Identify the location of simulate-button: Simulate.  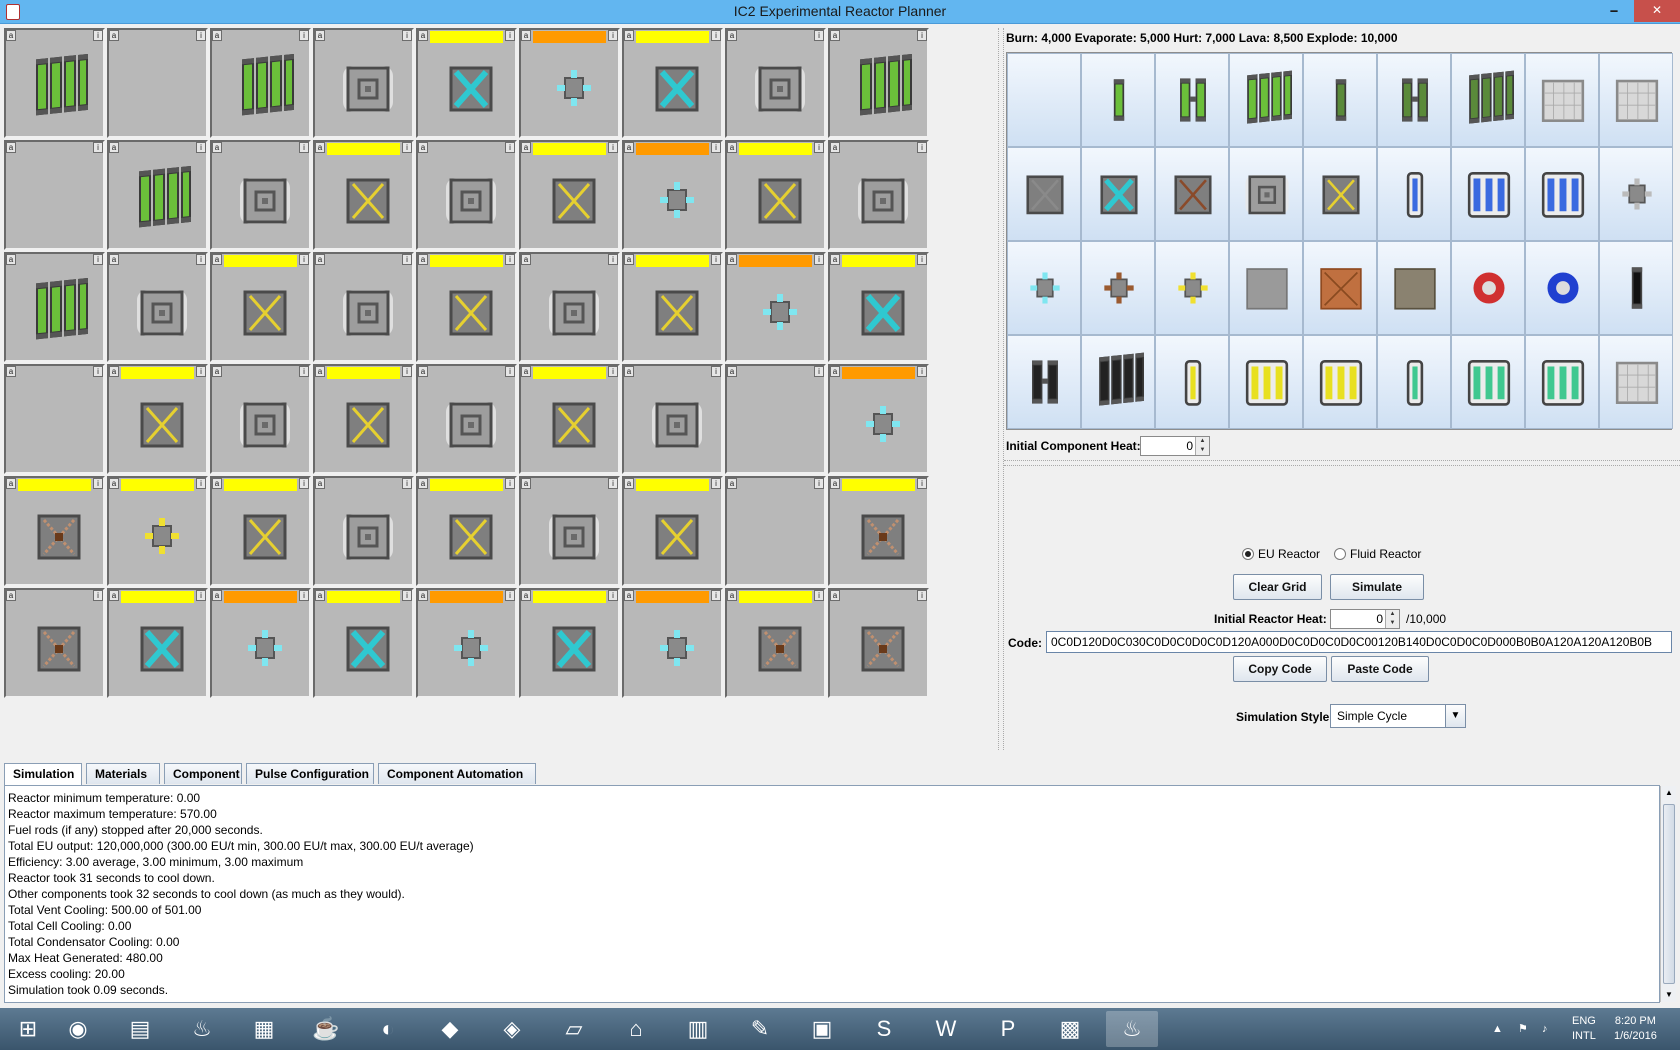
(1377, 587).